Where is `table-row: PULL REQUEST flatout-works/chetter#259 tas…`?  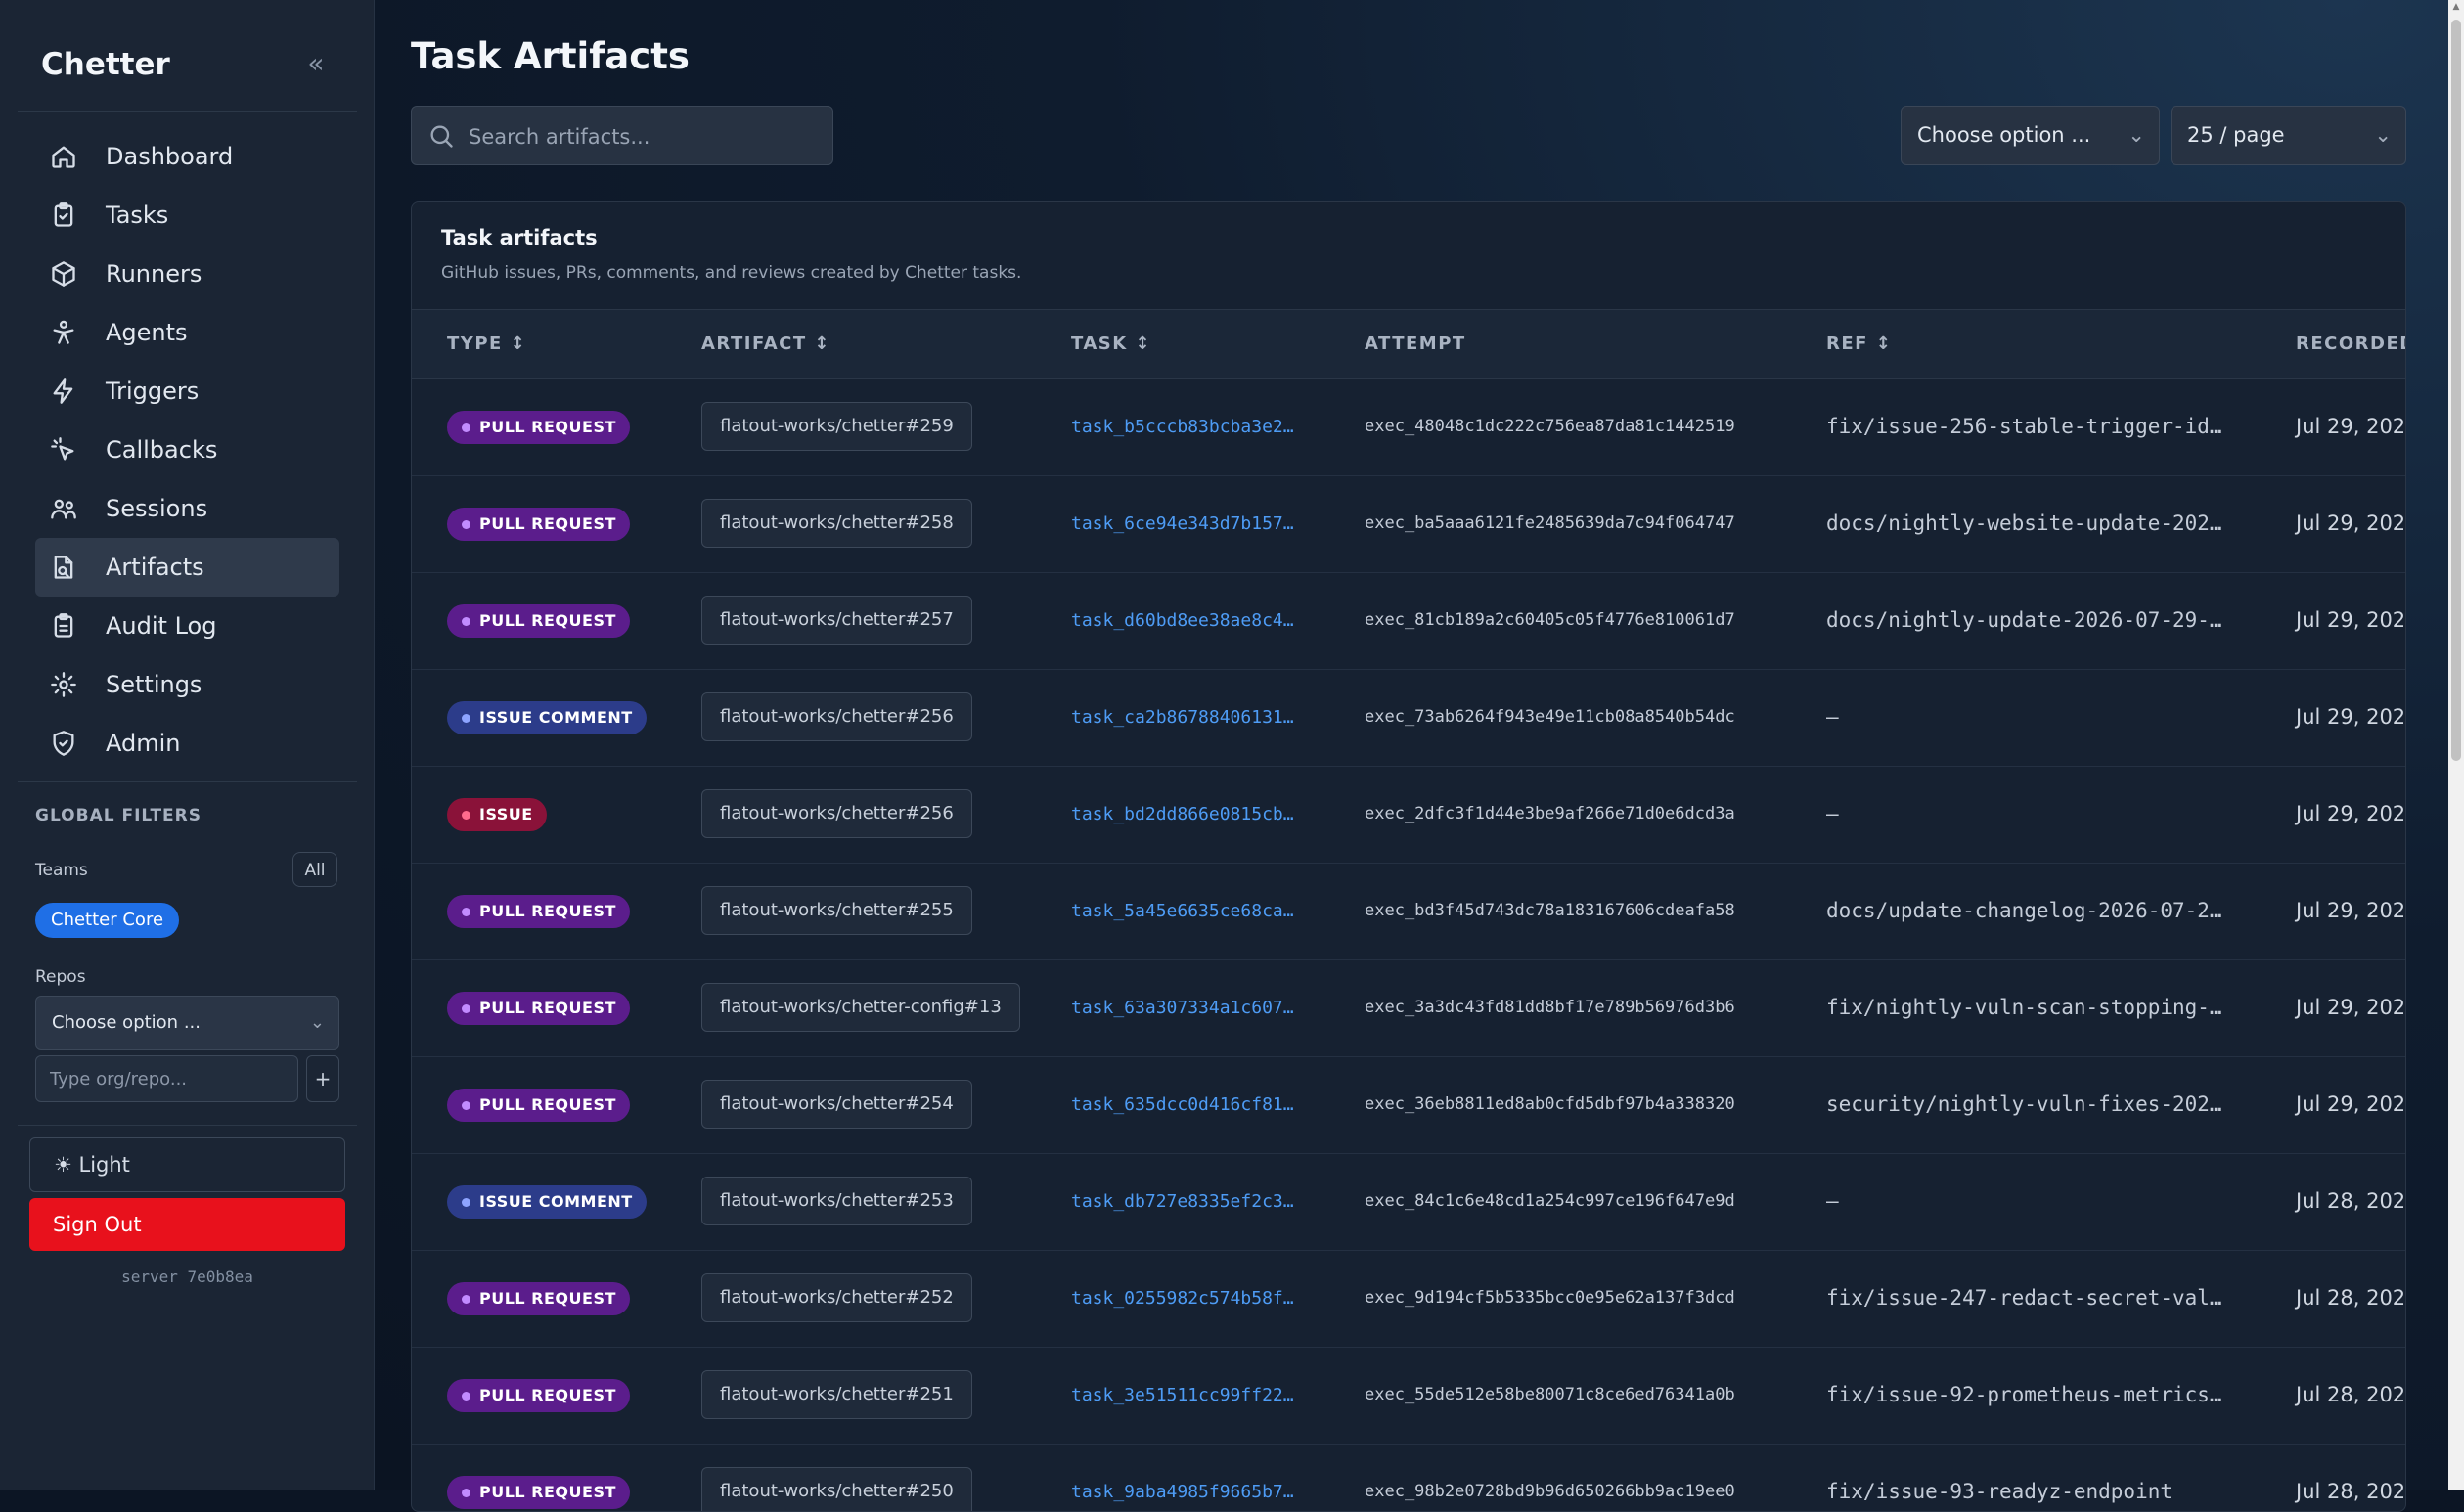 table-row: PULL REQUEST flatout-works/chetter#259 tas… is located at coordinates (1409, 427).